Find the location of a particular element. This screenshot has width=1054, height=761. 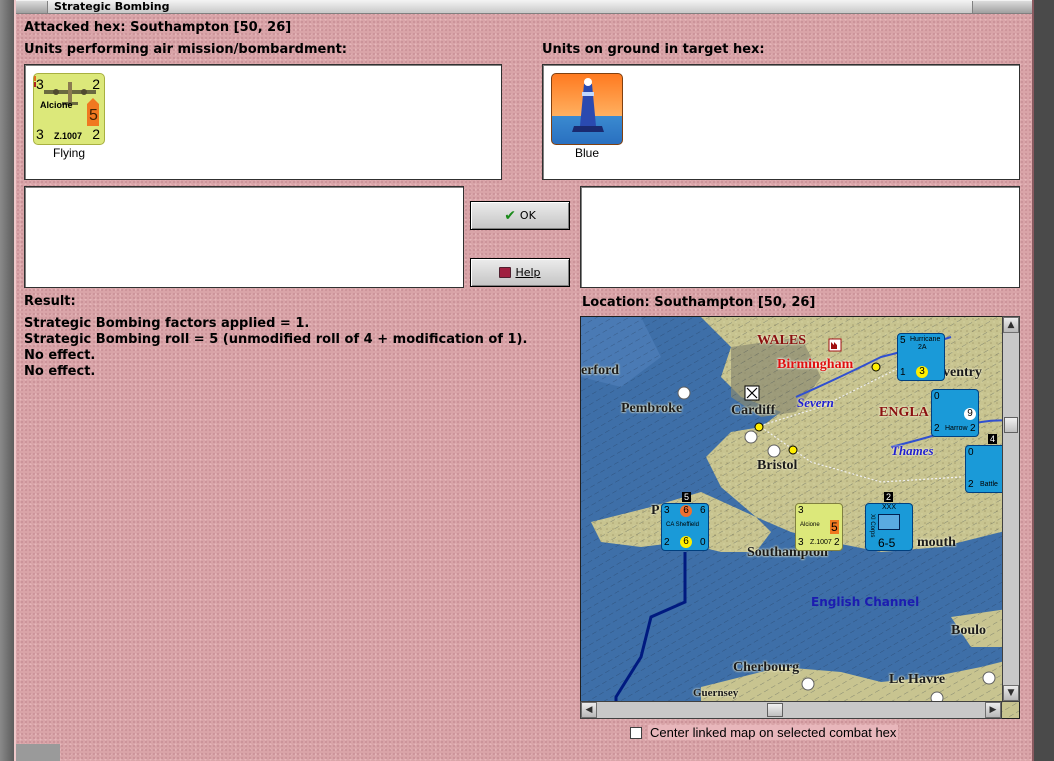

map-label-cherbourg: Cherbourg is located at coordinates (766, 667).